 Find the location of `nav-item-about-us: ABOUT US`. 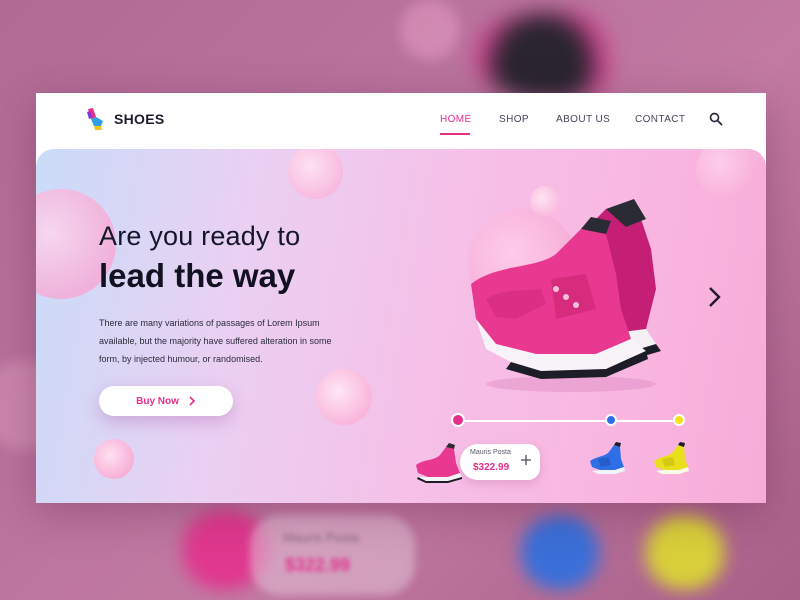

nav-item-about-us: ABOUT US is located at coordinates (583, 119).